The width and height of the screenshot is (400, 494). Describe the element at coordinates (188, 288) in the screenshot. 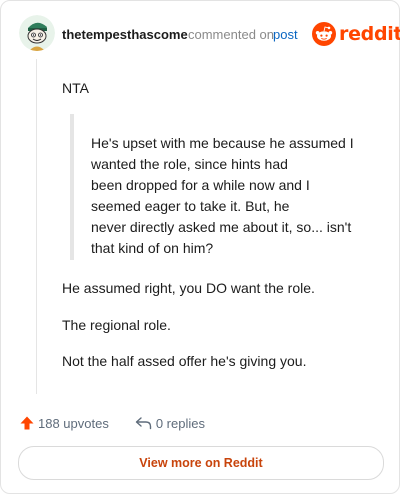

I see `comment-paragraph: He assumed right, you DO want the role.` at that location.